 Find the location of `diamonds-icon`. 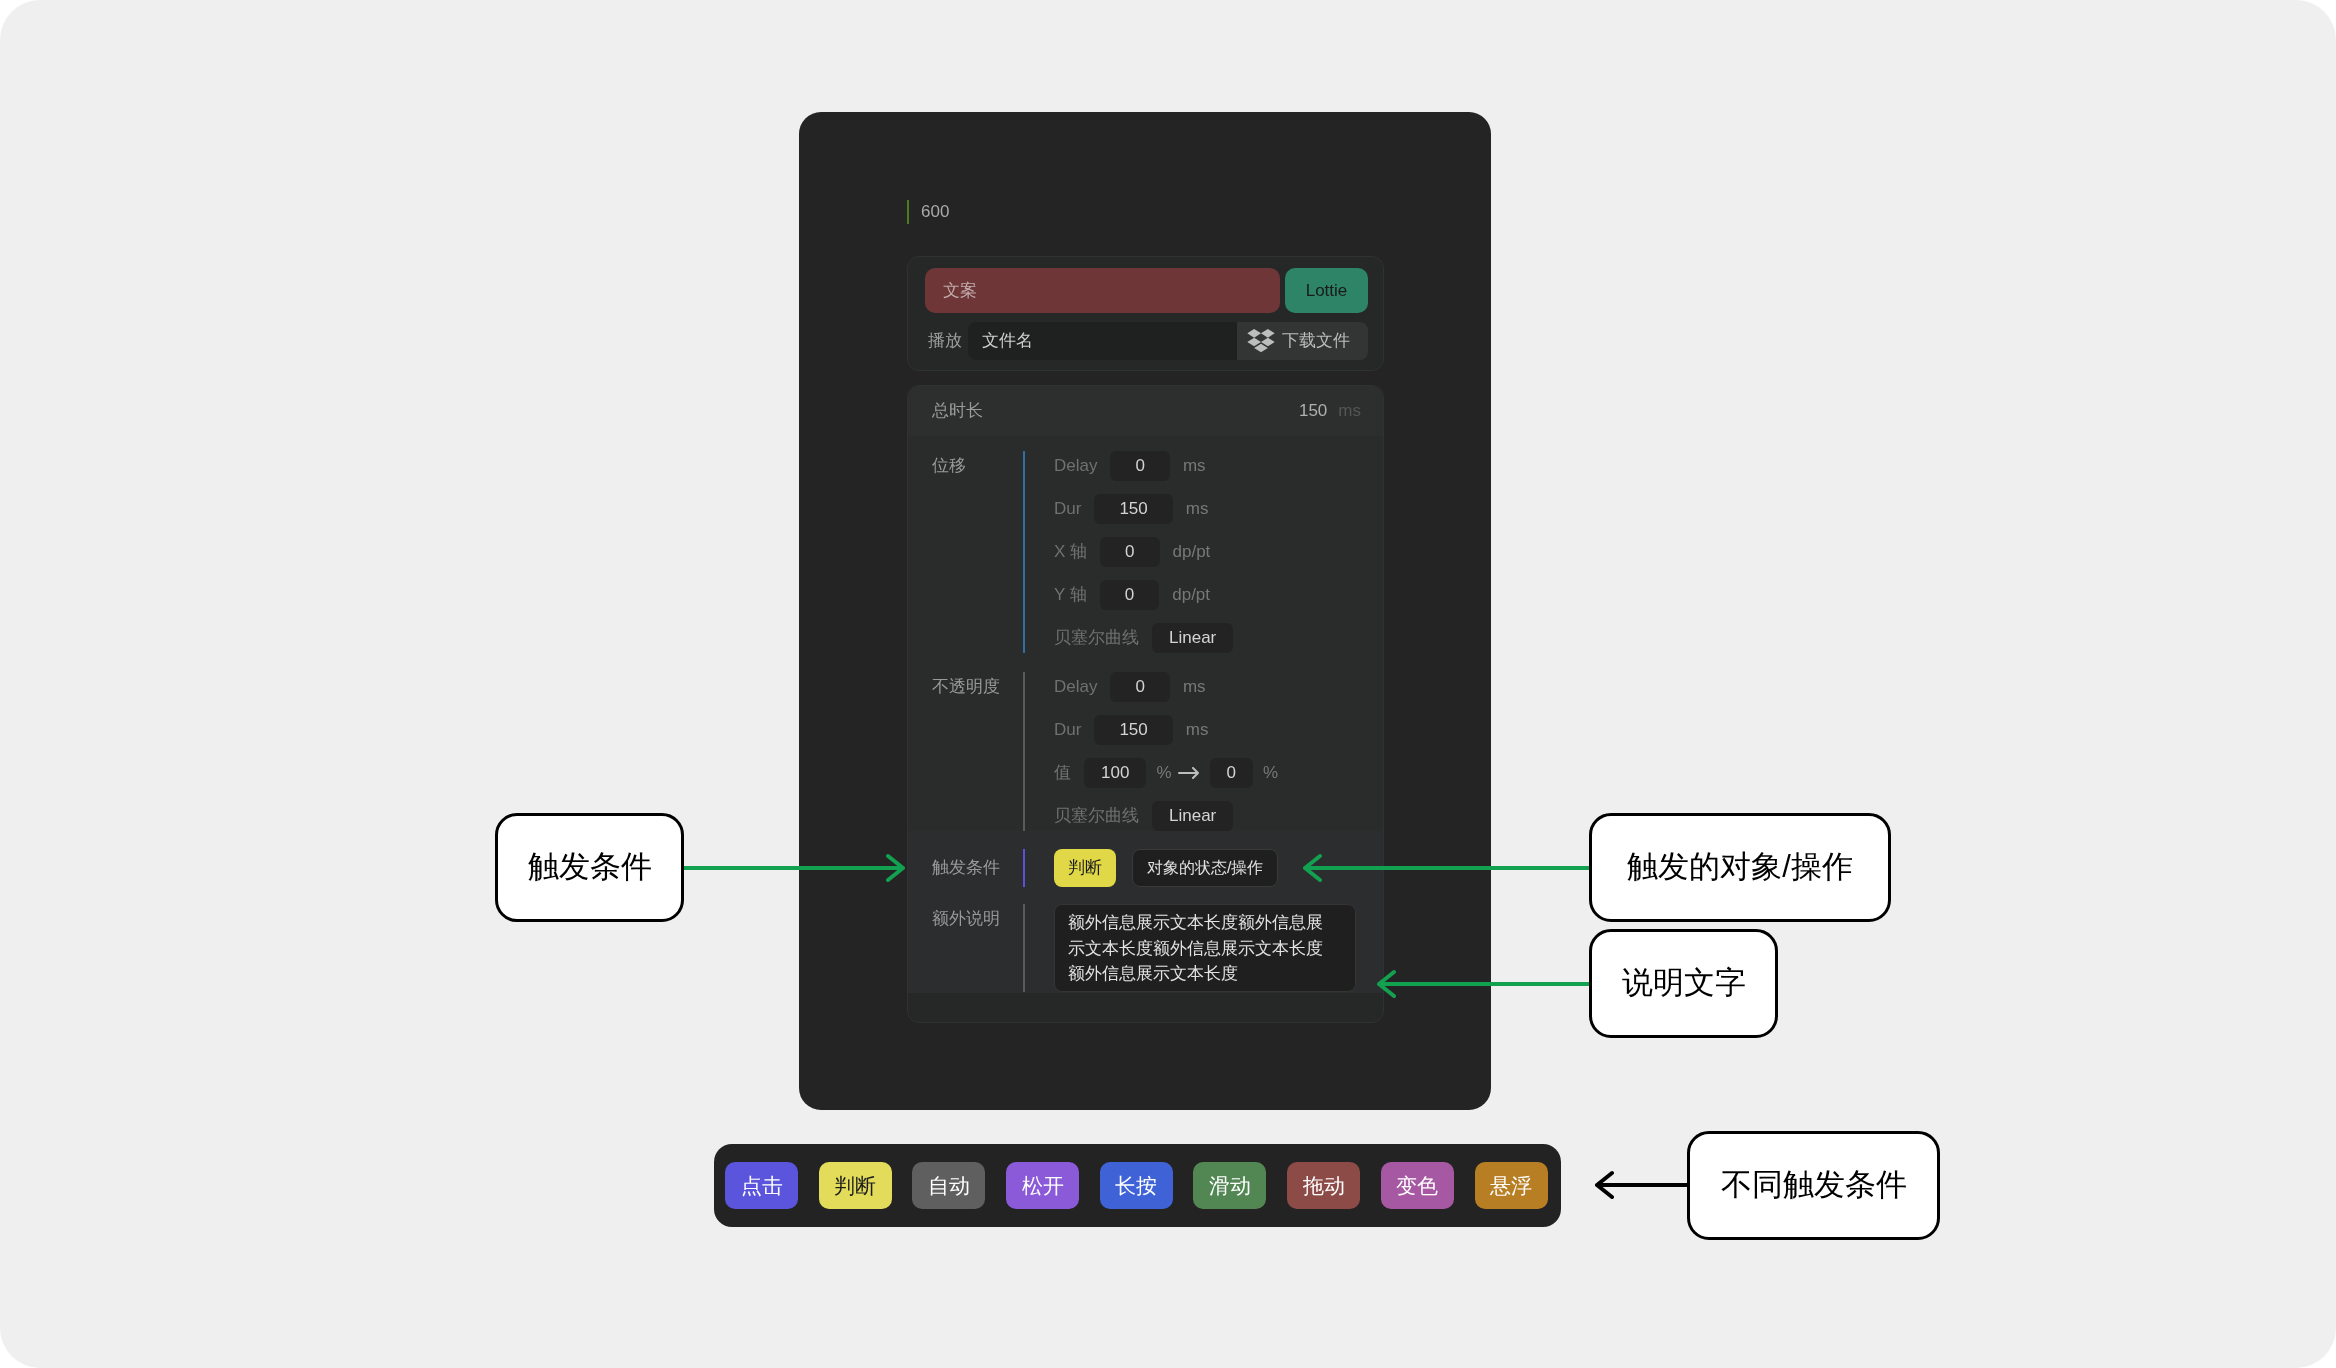

diamonds-icon is located at coordinates (1261, 341).